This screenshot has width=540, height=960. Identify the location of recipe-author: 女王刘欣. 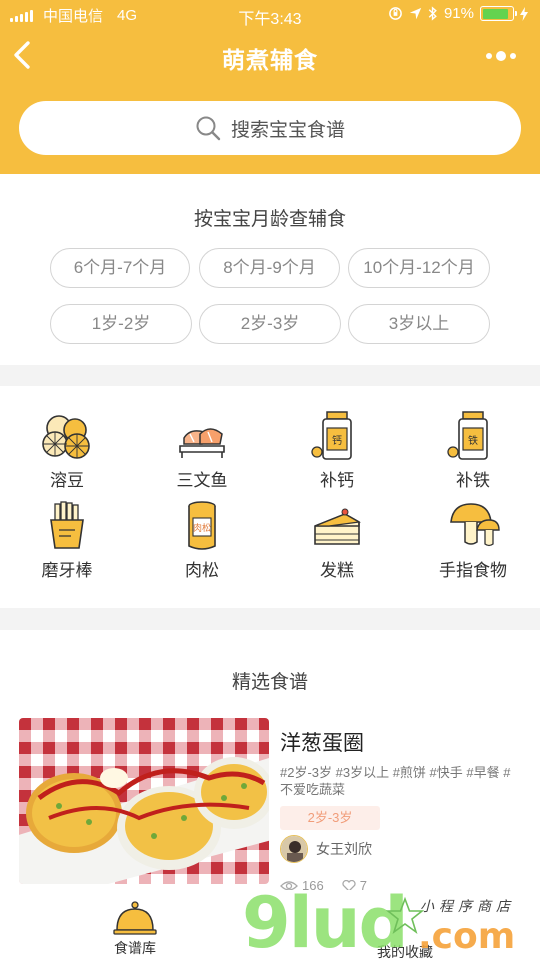
(326, 849).